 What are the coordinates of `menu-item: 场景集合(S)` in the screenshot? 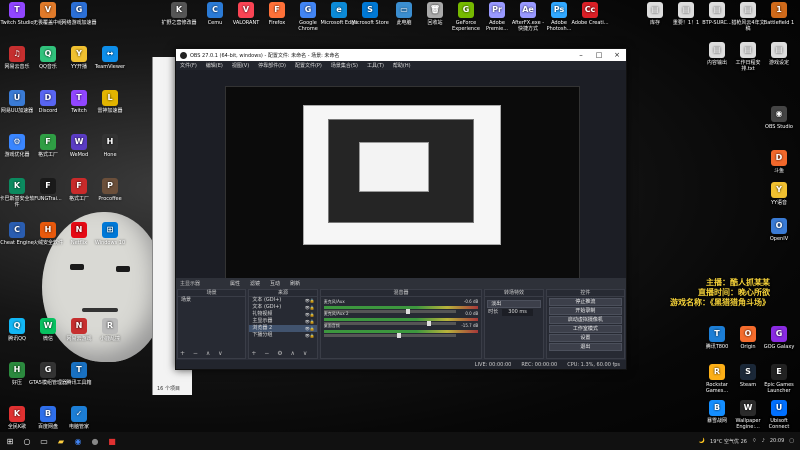 It's located at (344, 65).